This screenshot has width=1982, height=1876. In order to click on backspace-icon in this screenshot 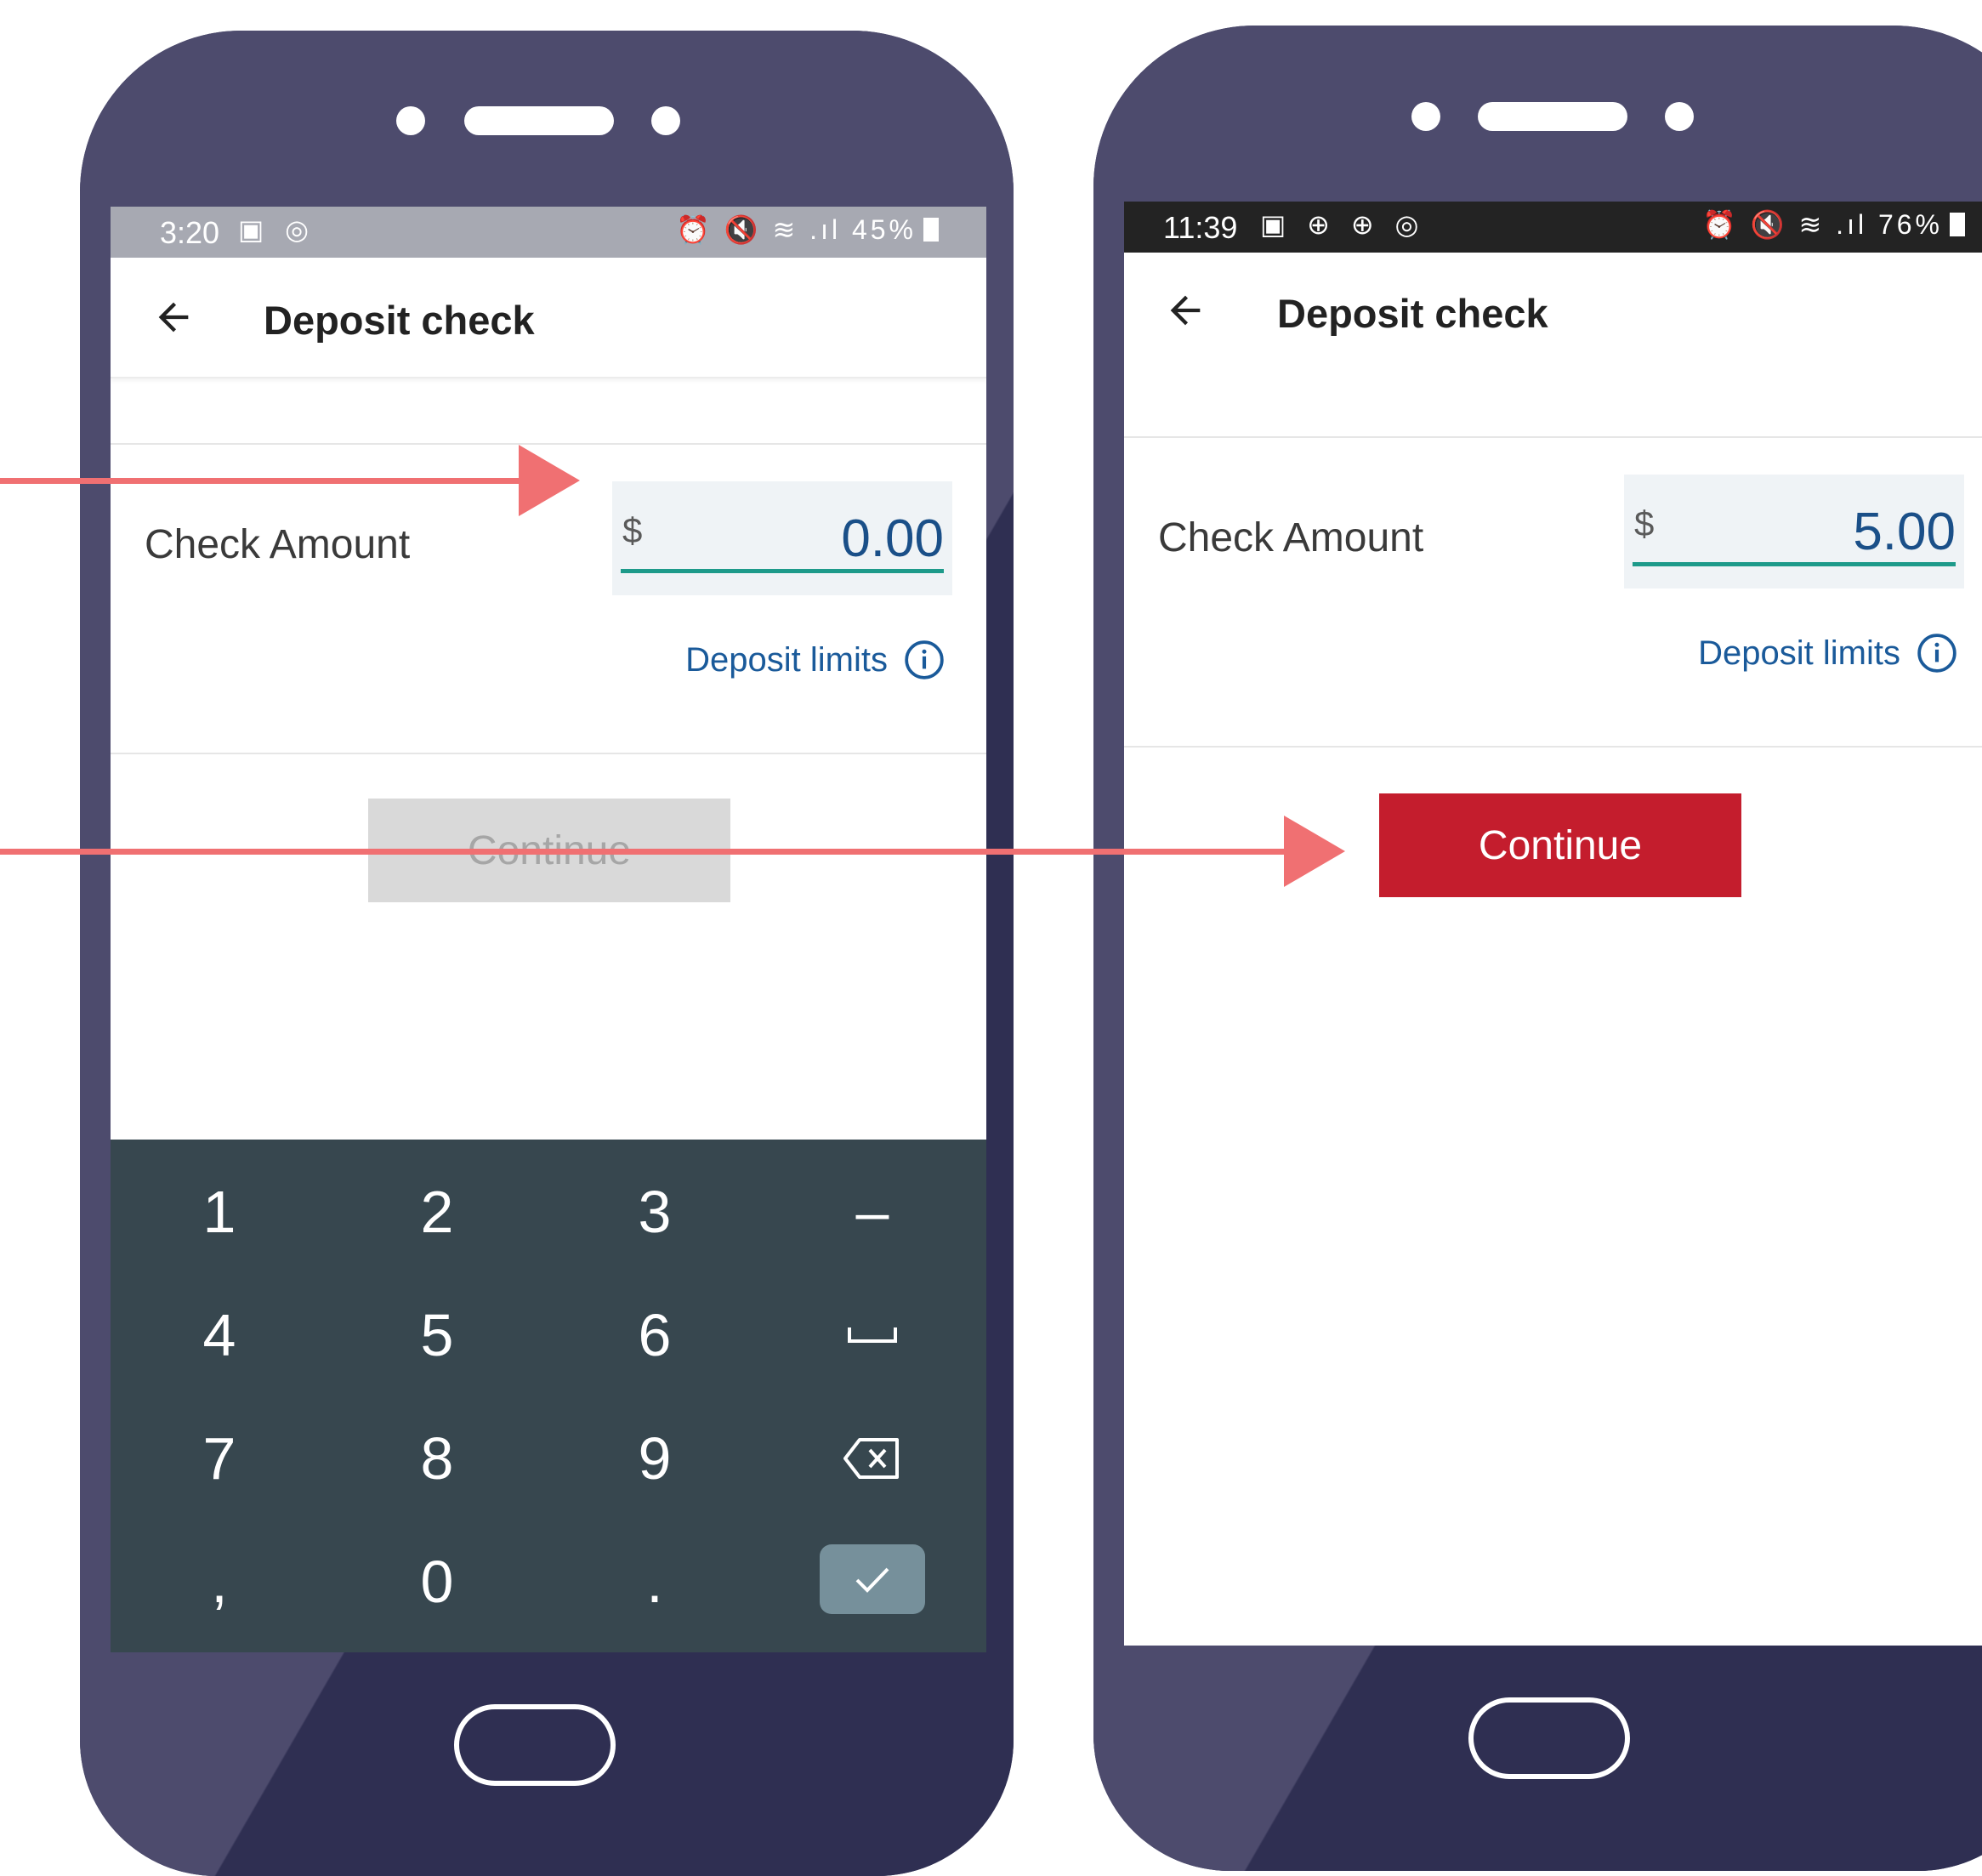, I will do `click(871, 1458)`.